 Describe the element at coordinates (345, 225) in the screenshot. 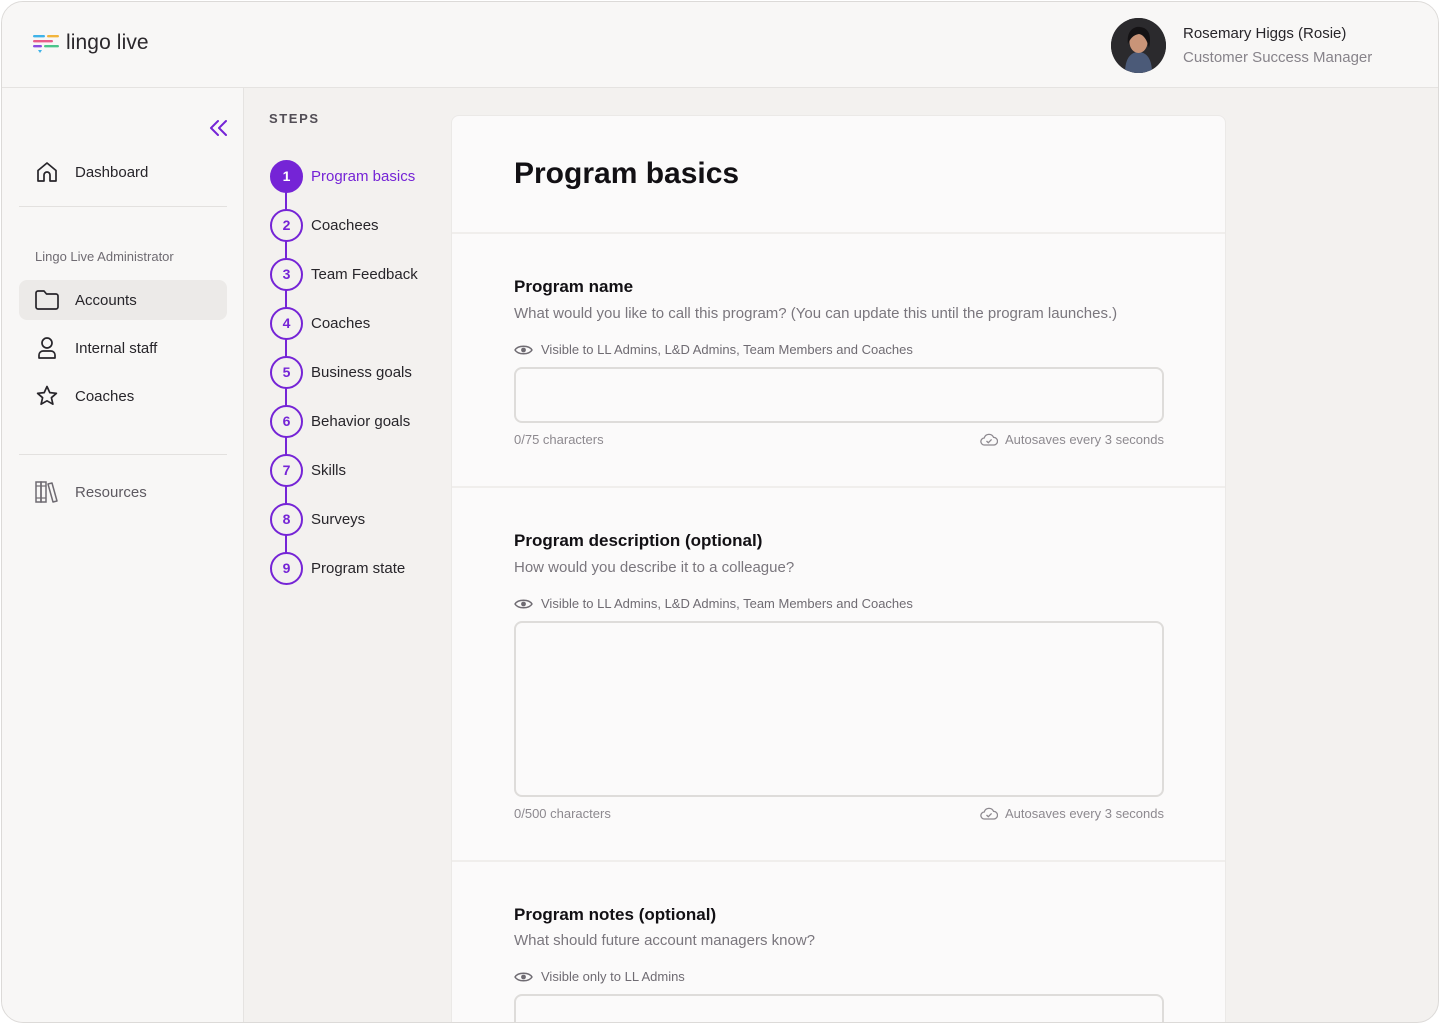

I see `step-label: Coachees` at that location.